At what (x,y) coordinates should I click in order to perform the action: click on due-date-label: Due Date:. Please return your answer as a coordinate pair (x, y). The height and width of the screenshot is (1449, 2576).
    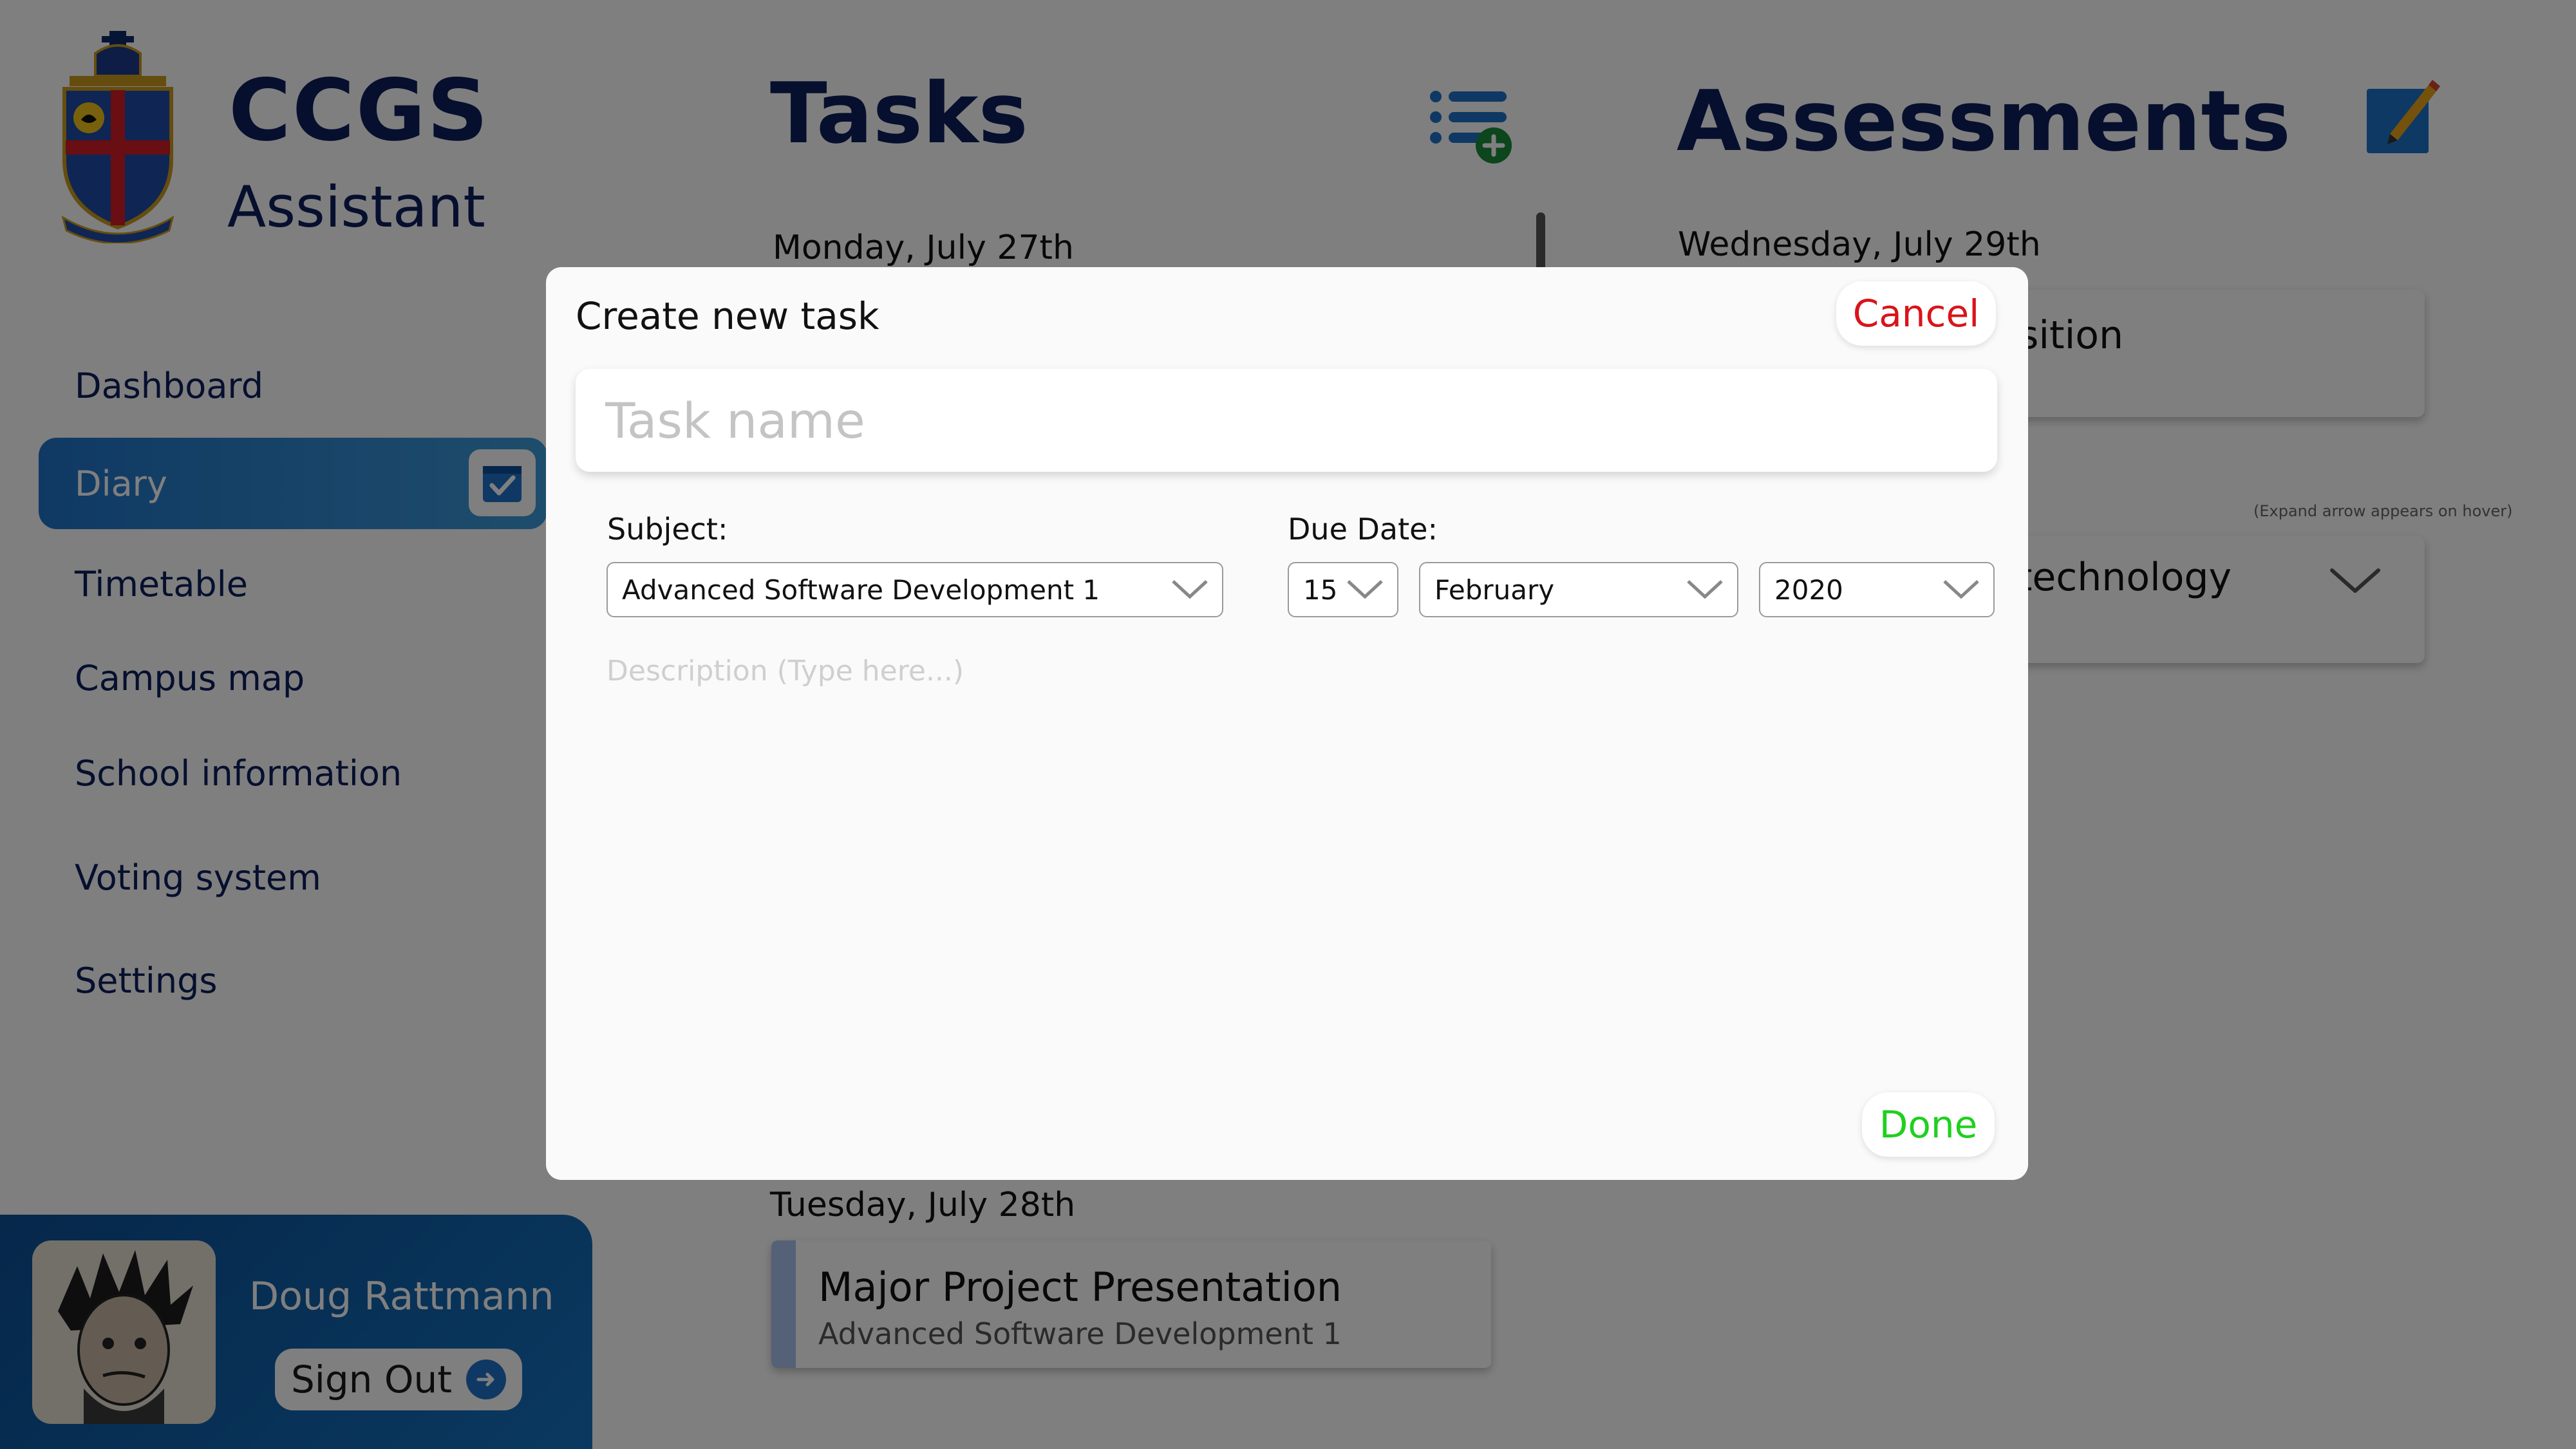
    Looking at the image, I should click on (1363, 529).